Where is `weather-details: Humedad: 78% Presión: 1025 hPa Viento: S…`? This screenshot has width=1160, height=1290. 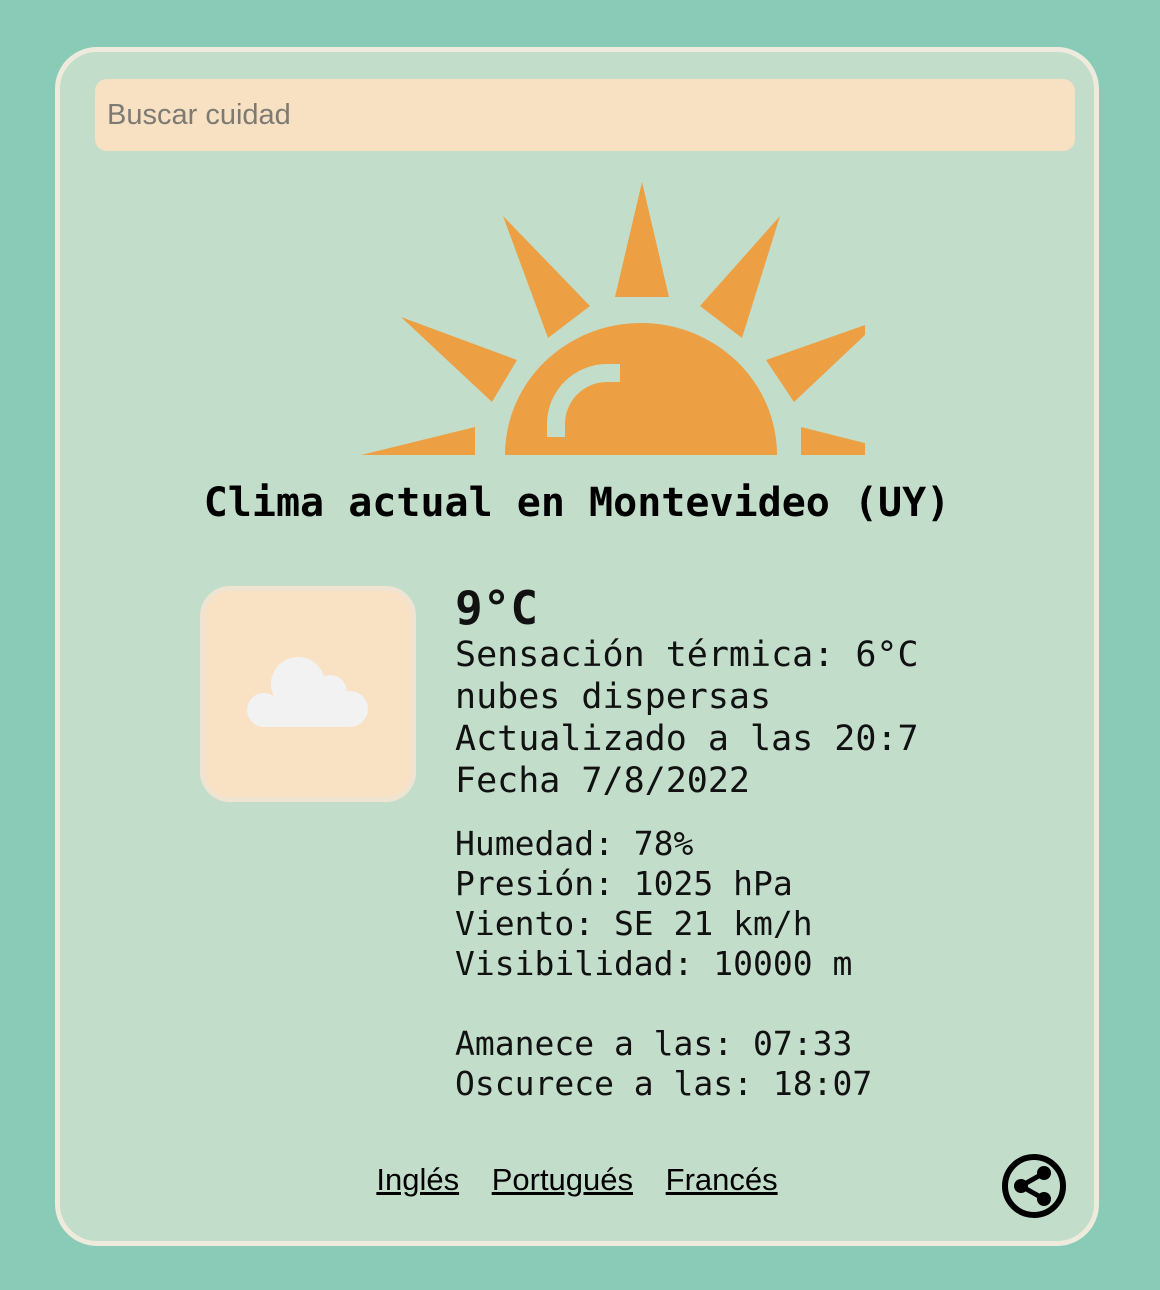 weather-details: Humedad: 78% Presión: 1025 hPa Viento: S… is located at coordinates (687, 904).